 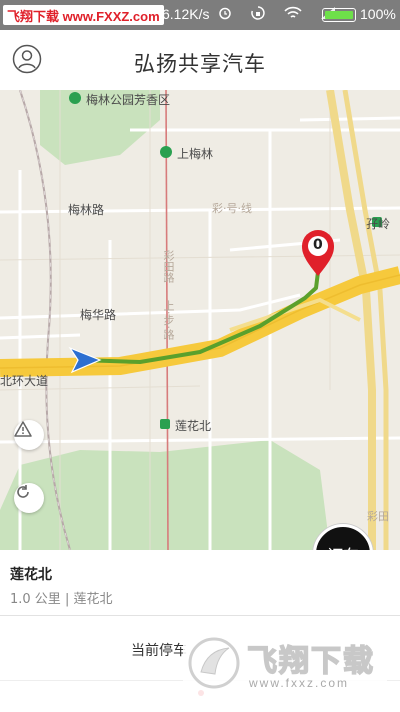 What do you see at coordinates (339, 15) in the screenshot?
I see `battery-icon` at bounding box center [339, 15].